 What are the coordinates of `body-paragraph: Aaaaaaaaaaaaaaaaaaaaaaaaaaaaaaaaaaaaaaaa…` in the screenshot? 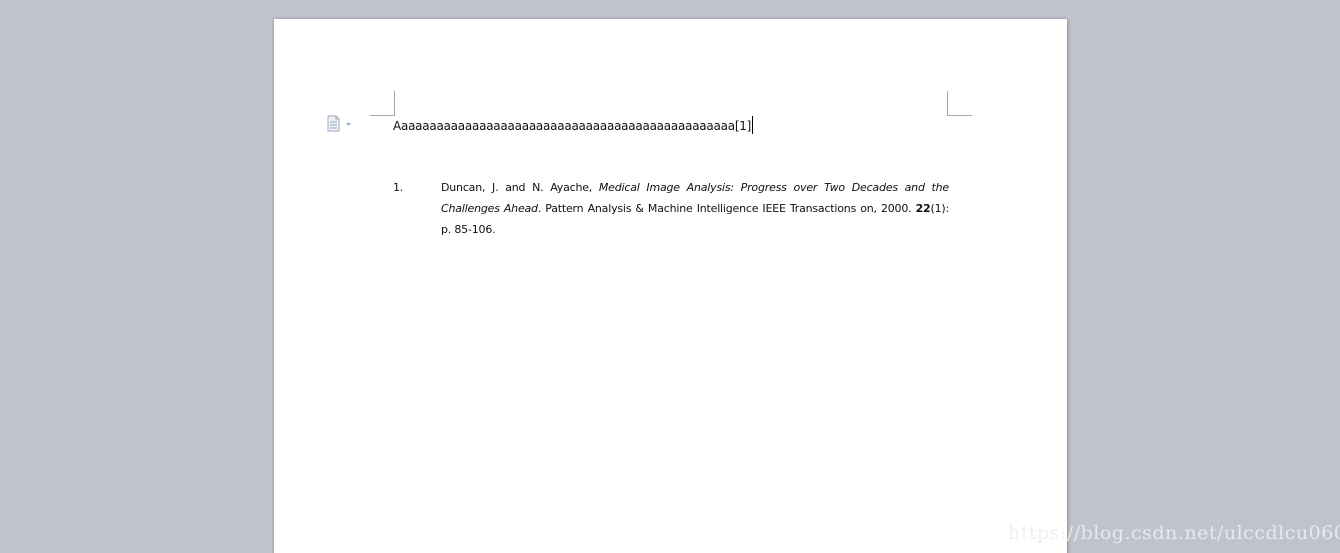 It's located at (573, 125).